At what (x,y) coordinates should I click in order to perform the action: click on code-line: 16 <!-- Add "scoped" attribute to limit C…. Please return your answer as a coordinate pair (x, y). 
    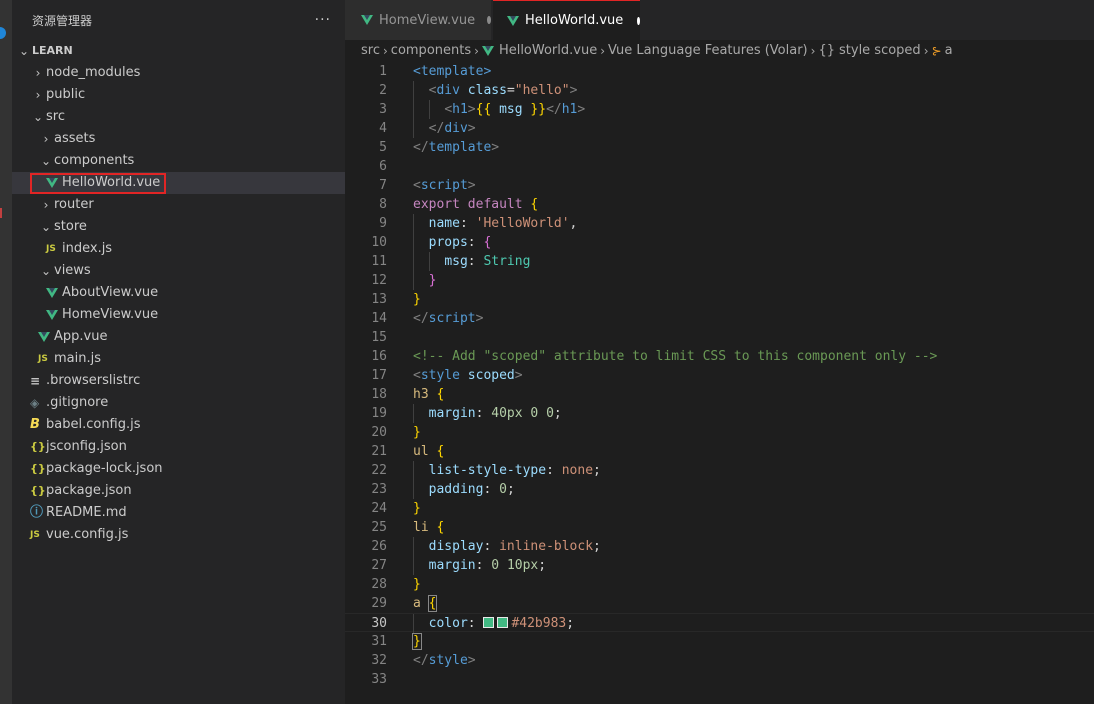
    Looking at the image, I should click on (719, 356).